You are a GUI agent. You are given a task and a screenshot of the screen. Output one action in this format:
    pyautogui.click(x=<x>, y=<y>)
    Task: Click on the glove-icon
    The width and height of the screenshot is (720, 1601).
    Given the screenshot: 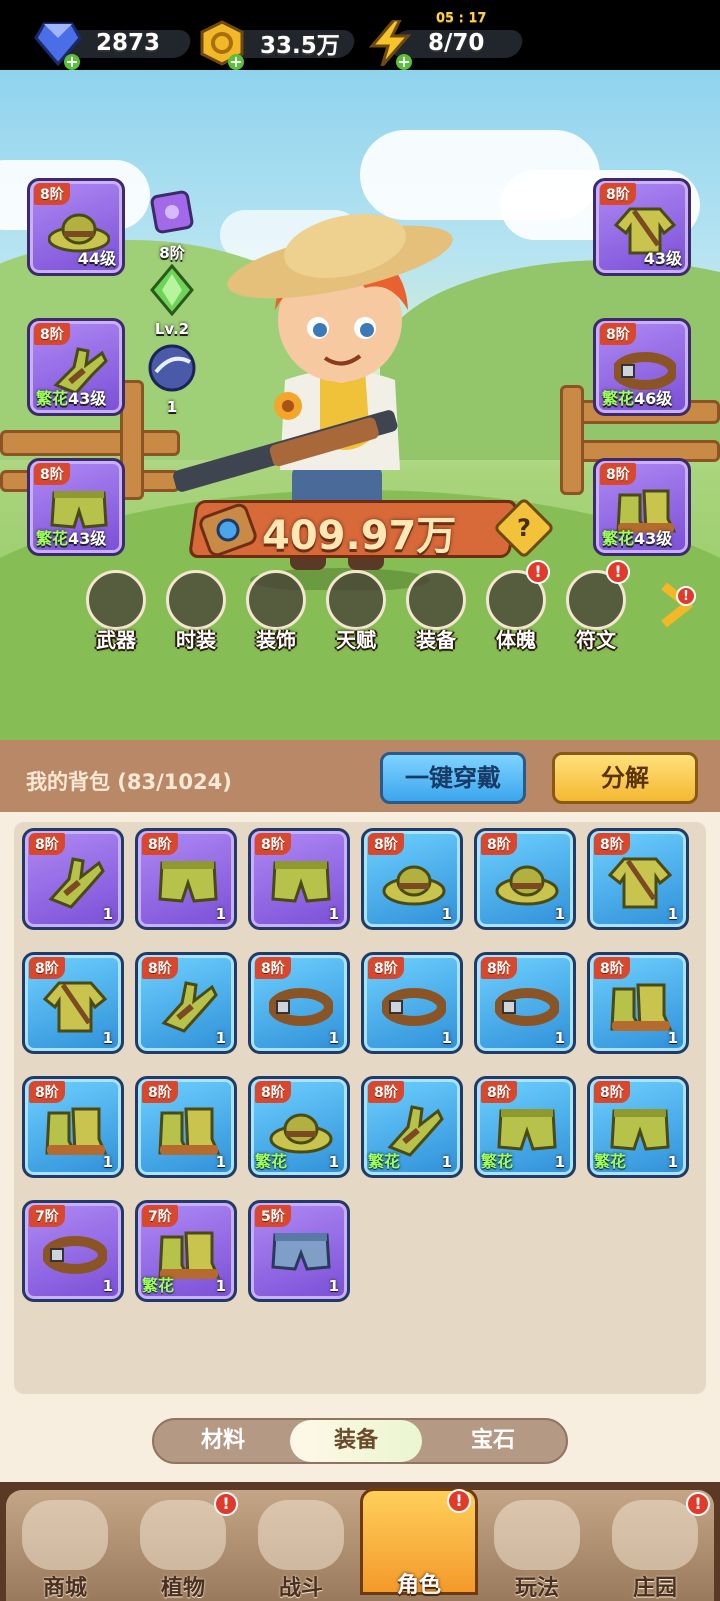 What is the action you would take?
    pyautogui.click(x=189, y=1007)
    